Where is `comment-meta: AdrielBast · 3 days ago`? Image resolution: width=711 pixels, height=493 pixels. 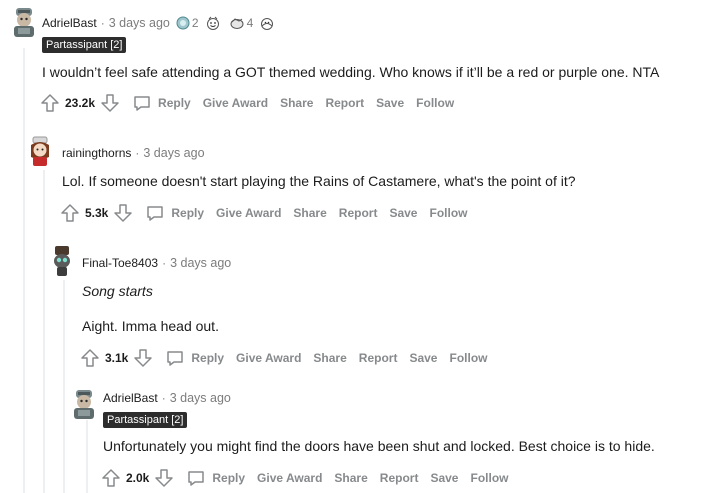 comment-meta: AdrielBast · 3 days ago is located at coordinates (167, 398).